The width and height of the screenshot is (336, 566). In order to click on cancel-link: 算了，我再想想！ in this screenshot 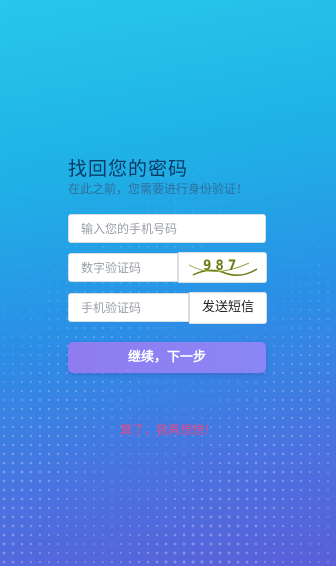, I will do `click(168, 429)`.